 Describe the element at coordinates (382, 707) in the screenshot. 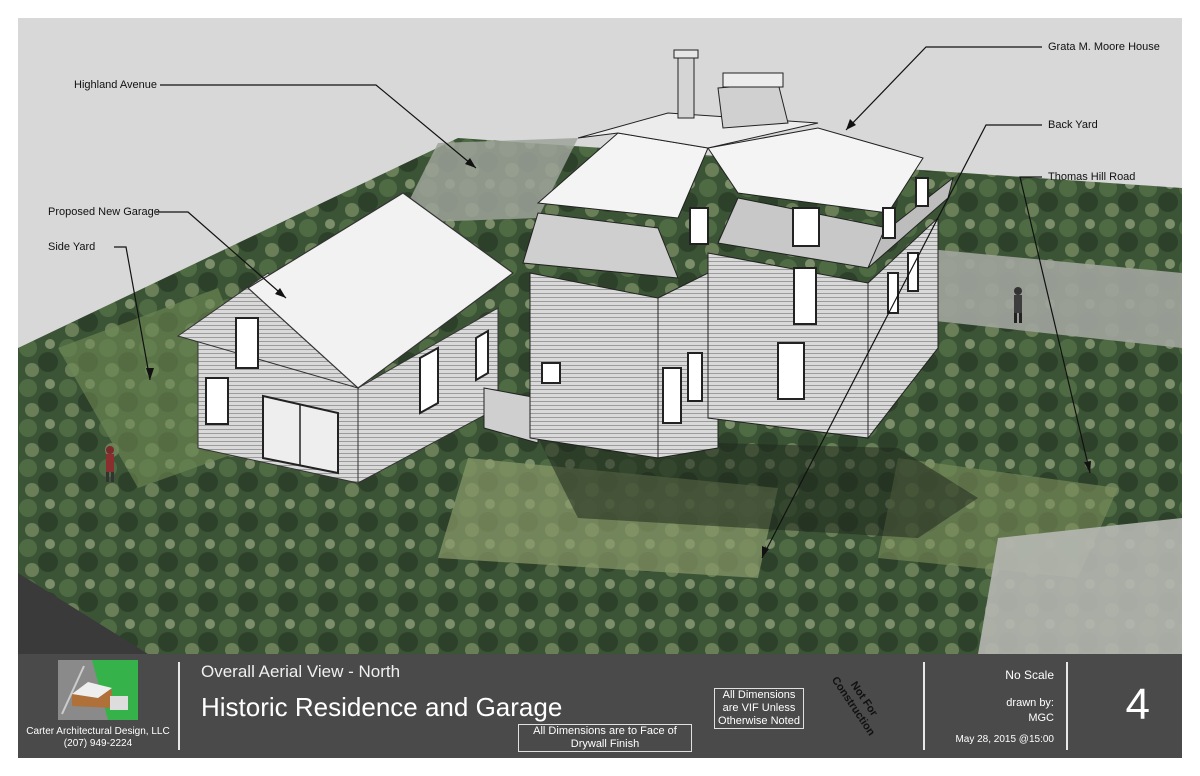

I see `drawing-title: Historic Residence and Garage` at that location.